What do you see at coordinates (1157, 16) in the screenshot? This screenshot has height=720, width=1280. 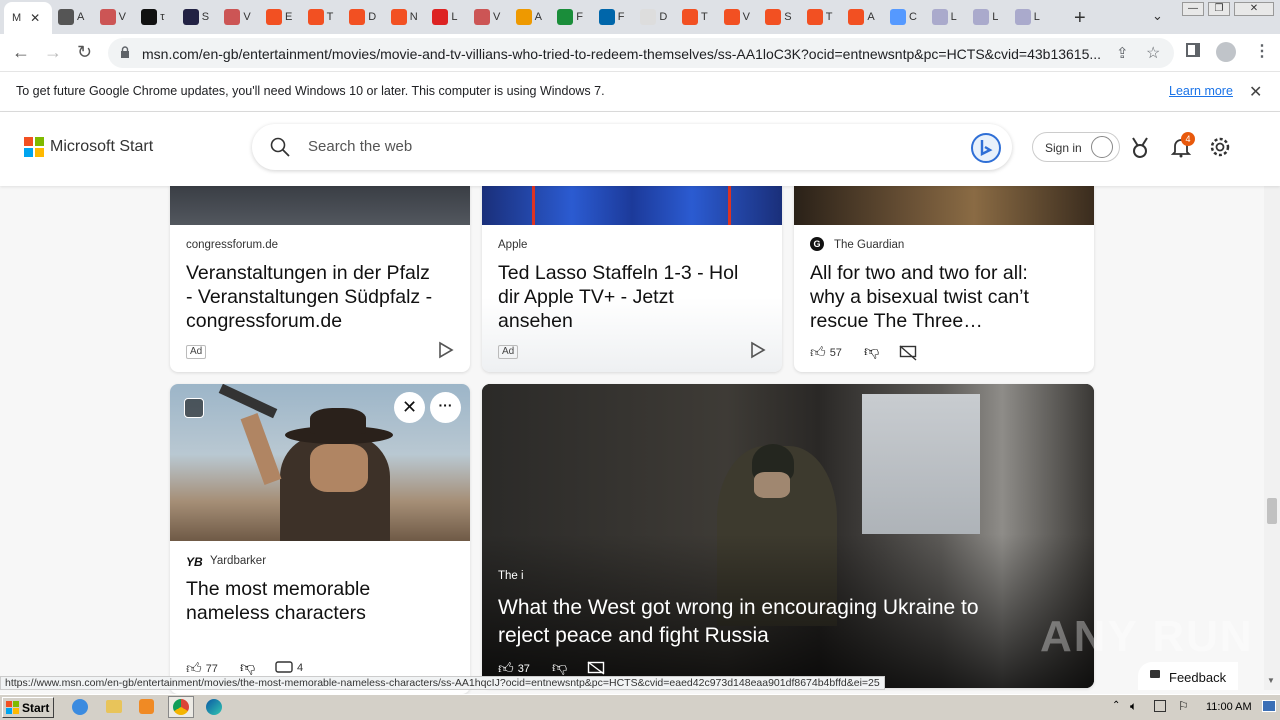 I see `tab-search-icon: ⌄` at bounding box center [1157, 16].